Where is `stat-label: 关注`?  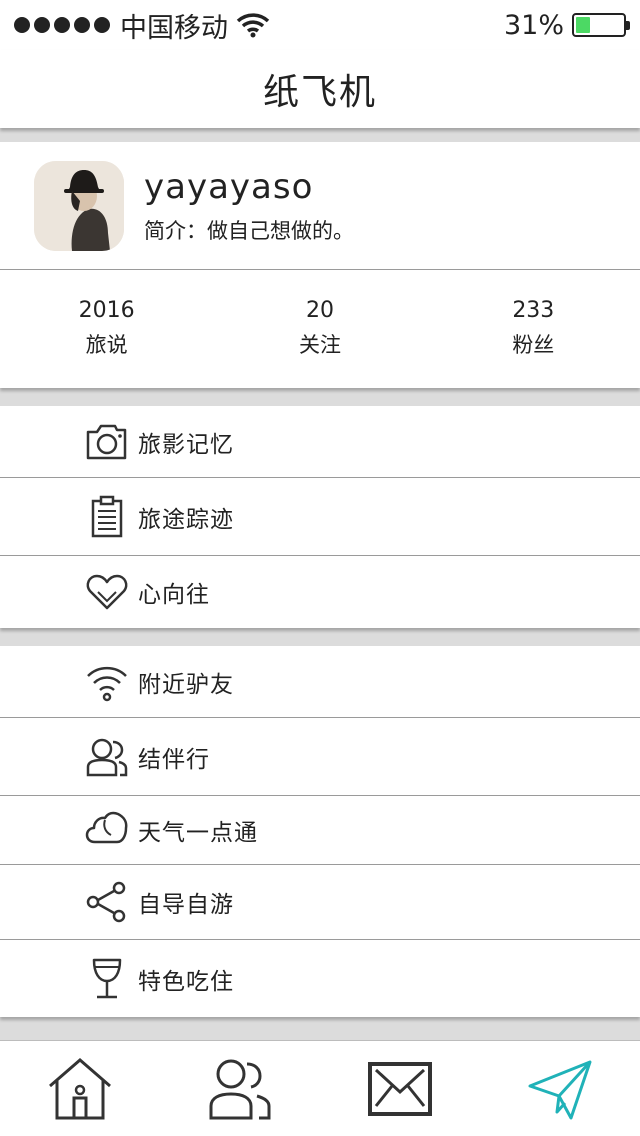 stat-label: 关注 is located at coordinates (319, 345).